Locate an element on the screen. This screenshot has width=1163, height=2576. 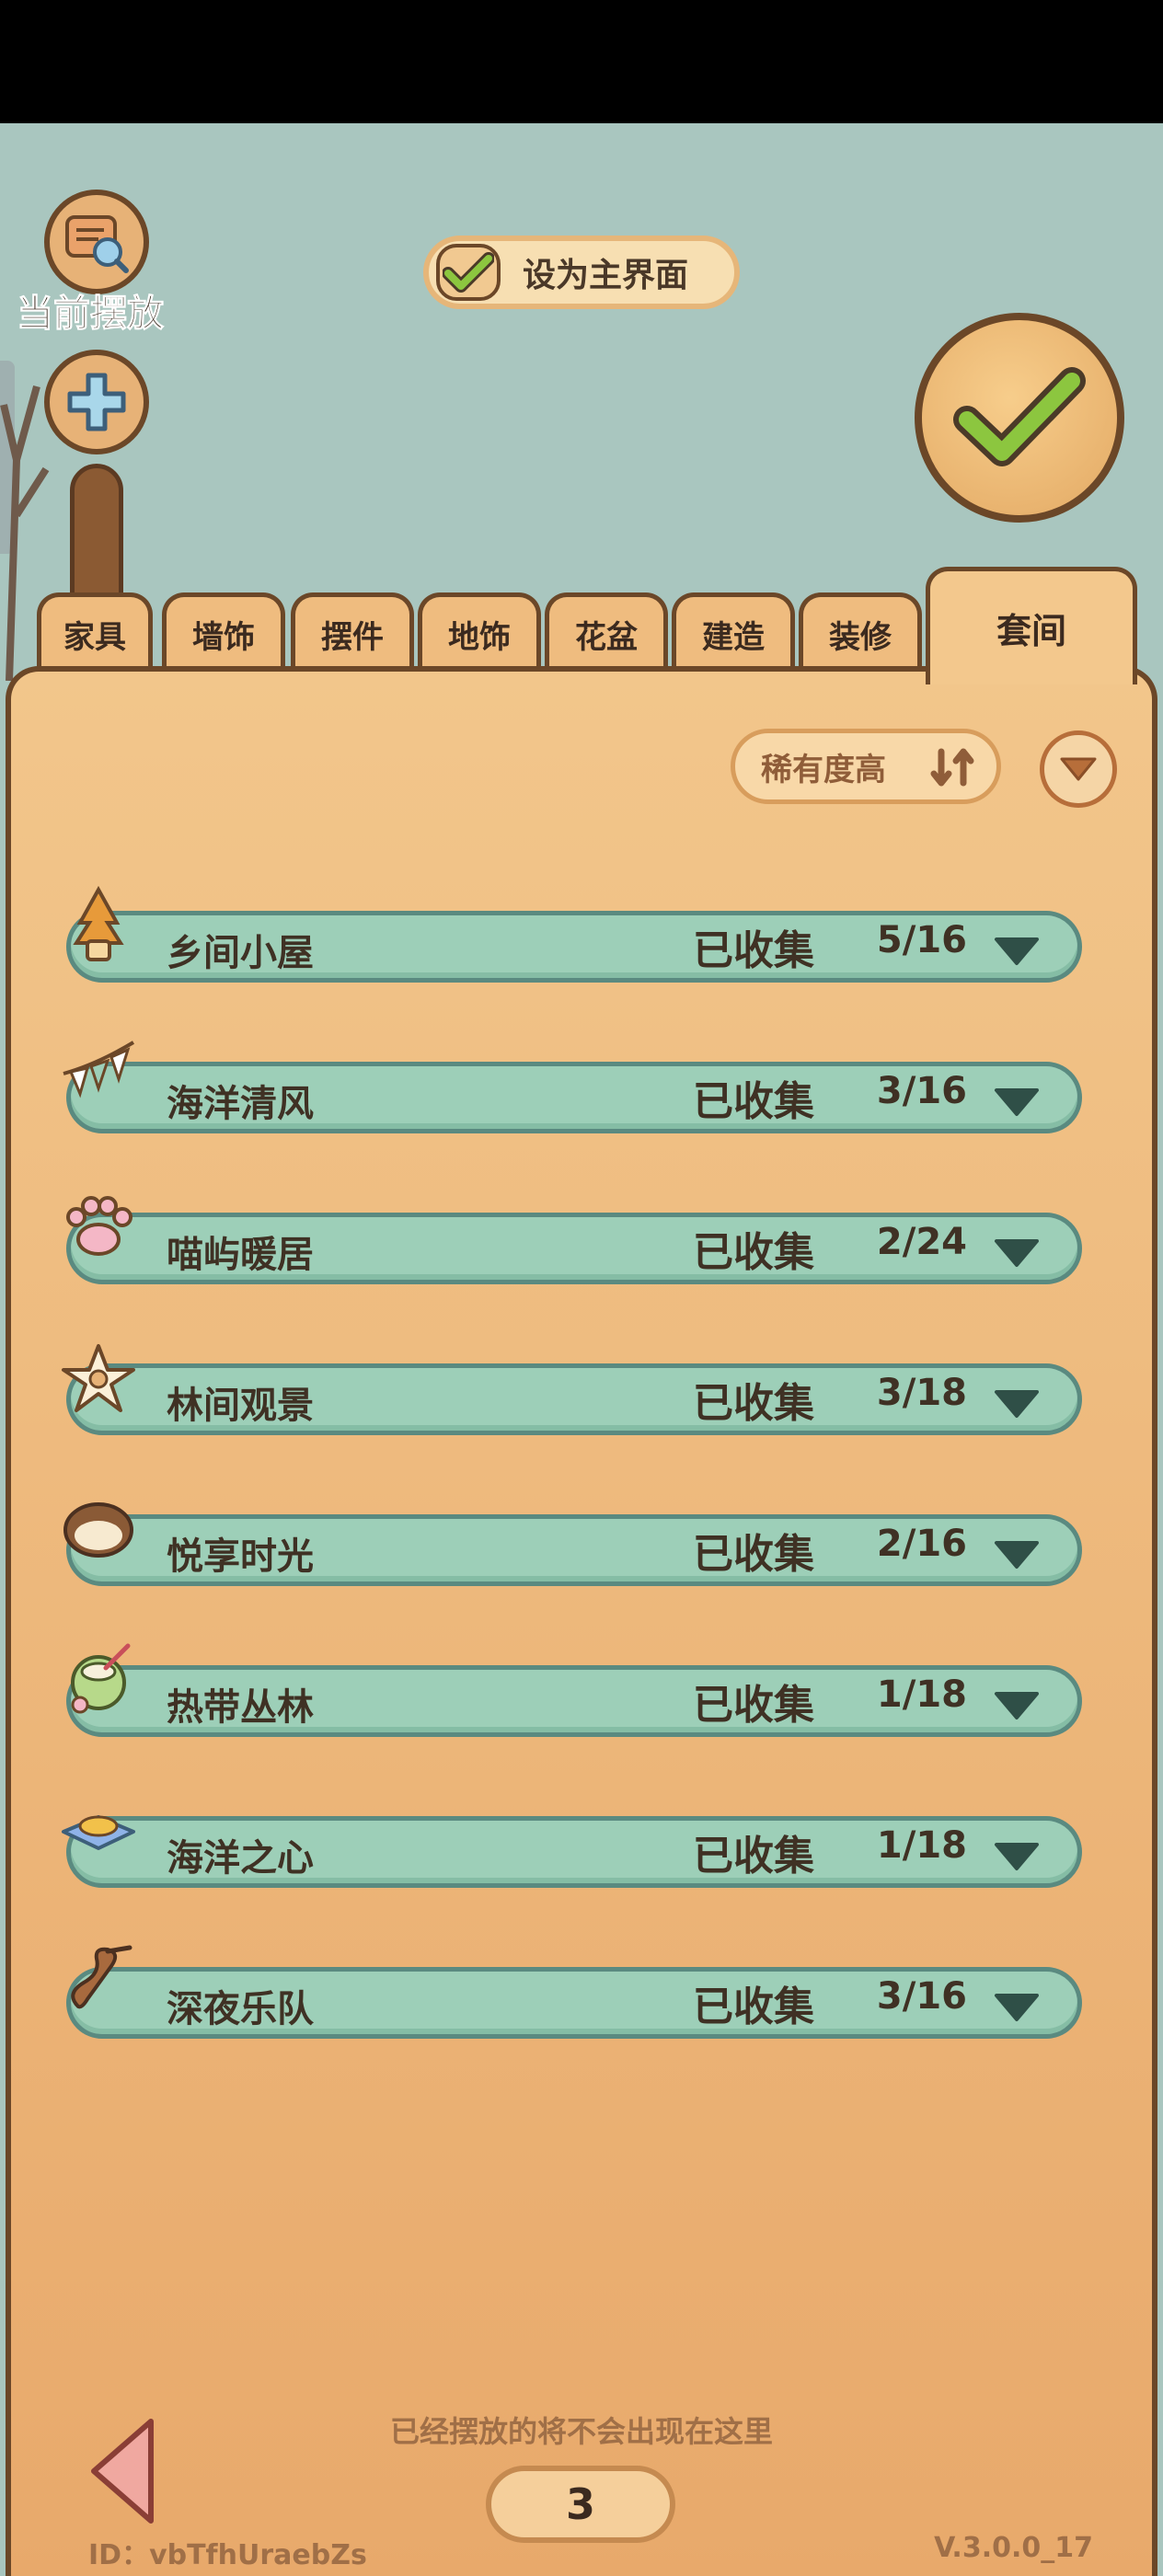
current-placement-button is located at coordinates (97, 242).